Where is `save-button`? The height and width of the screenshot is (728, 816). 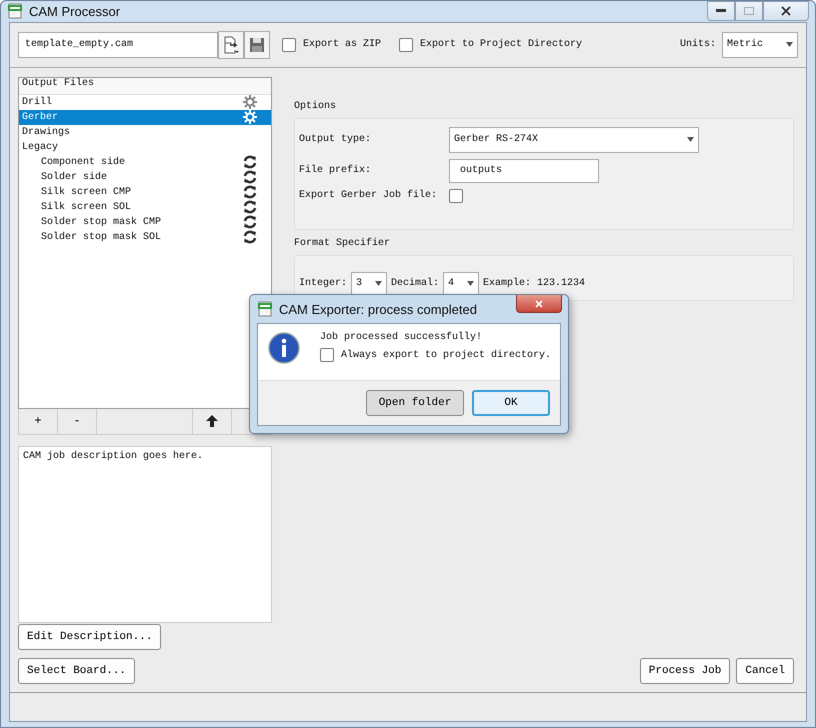 save-button is located at coordinates (257, 44).